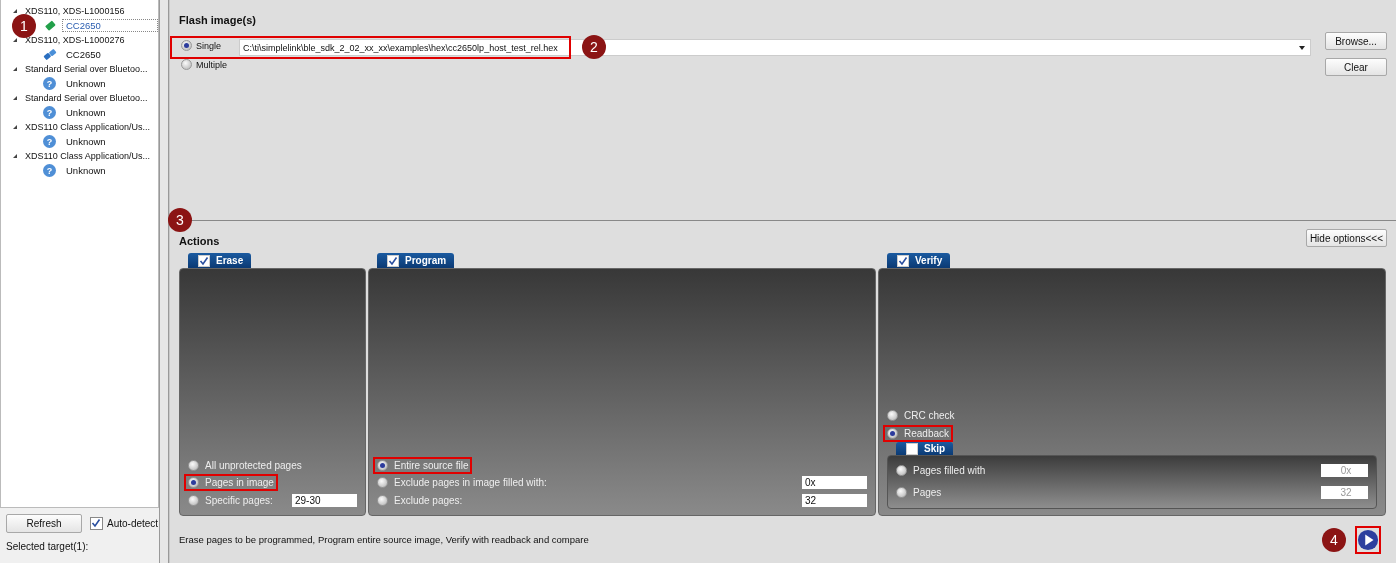 This screenshot has width=1396, height=563. I want to click on callout-badge: 1, so click(24, 25).